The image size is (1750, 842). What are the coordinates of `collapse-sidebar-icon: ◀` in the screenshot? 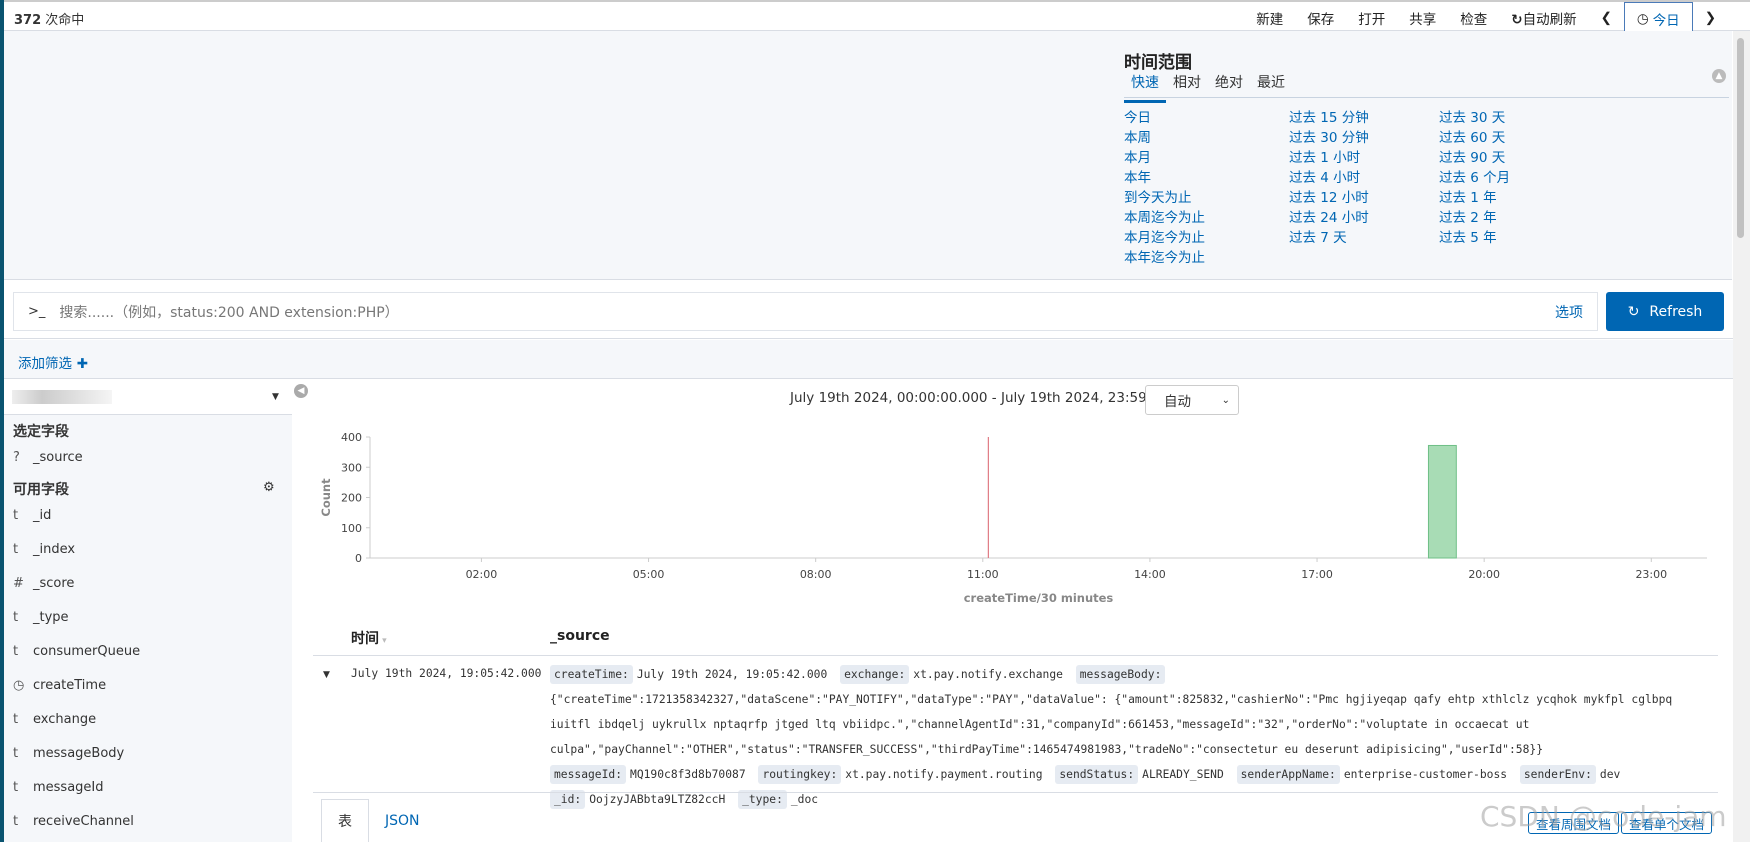 It's located at (301, 391).